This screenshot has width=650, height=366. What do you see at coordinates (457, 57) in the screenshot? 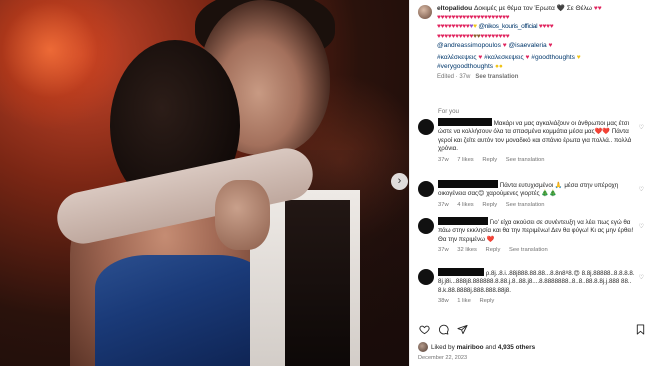
I see `hashtag-link: #καλέσκεψεις` at bounding box center [457, 57].